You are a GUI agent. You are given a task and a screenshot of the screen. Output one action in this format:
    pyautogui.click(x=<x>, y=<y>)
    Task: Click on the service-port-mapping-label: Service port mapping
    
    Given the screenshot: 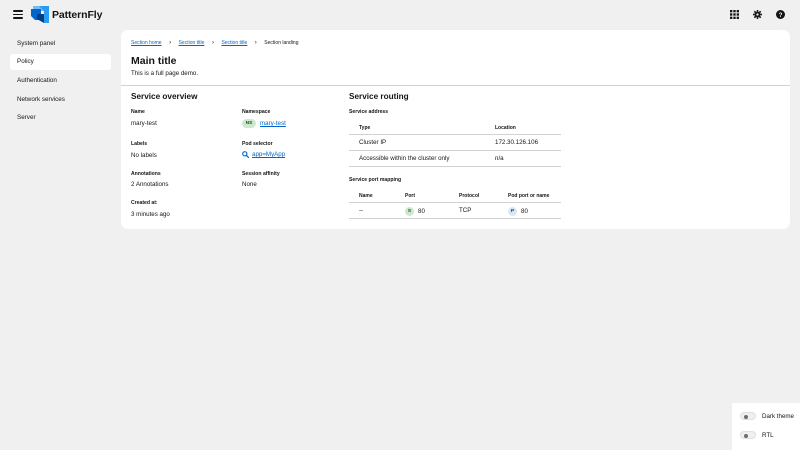 What is the action you would take?
    pyautogui.click(x=375, y=180)
    